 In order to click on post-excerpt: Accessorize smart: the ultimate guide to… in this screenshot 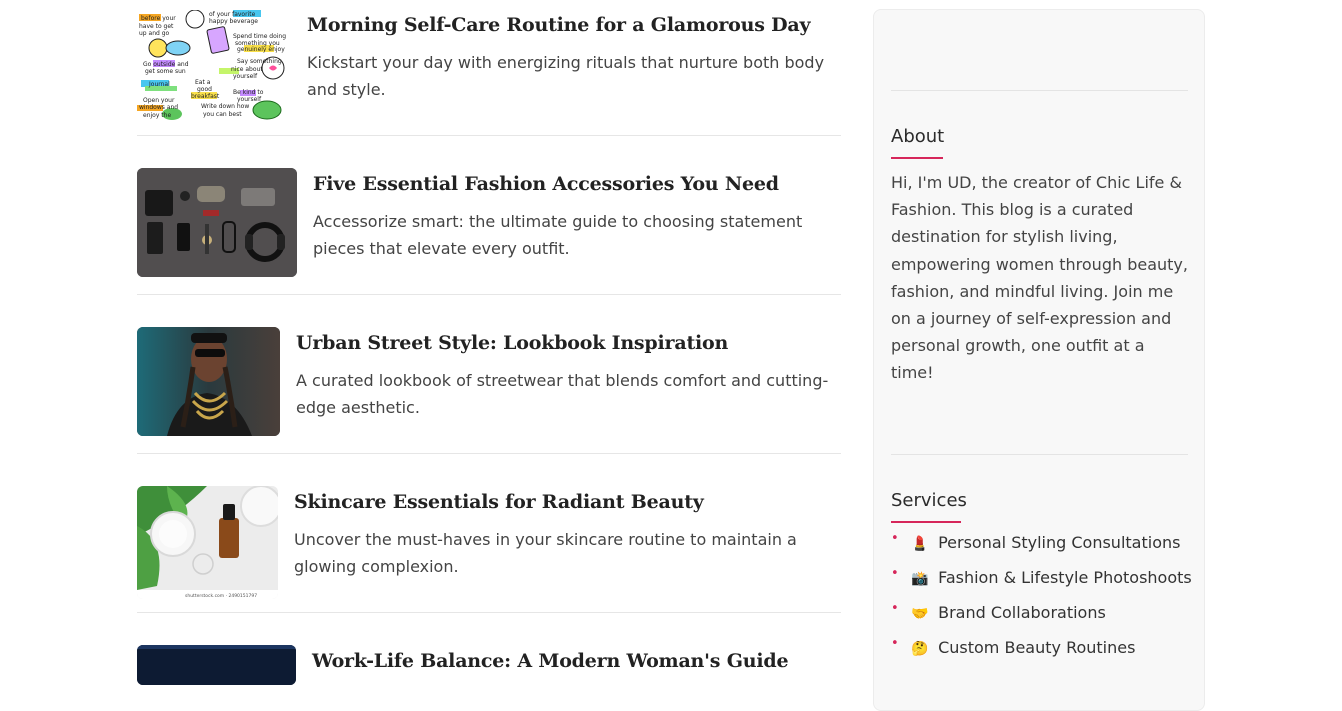, I will do `click(558, 235)`.